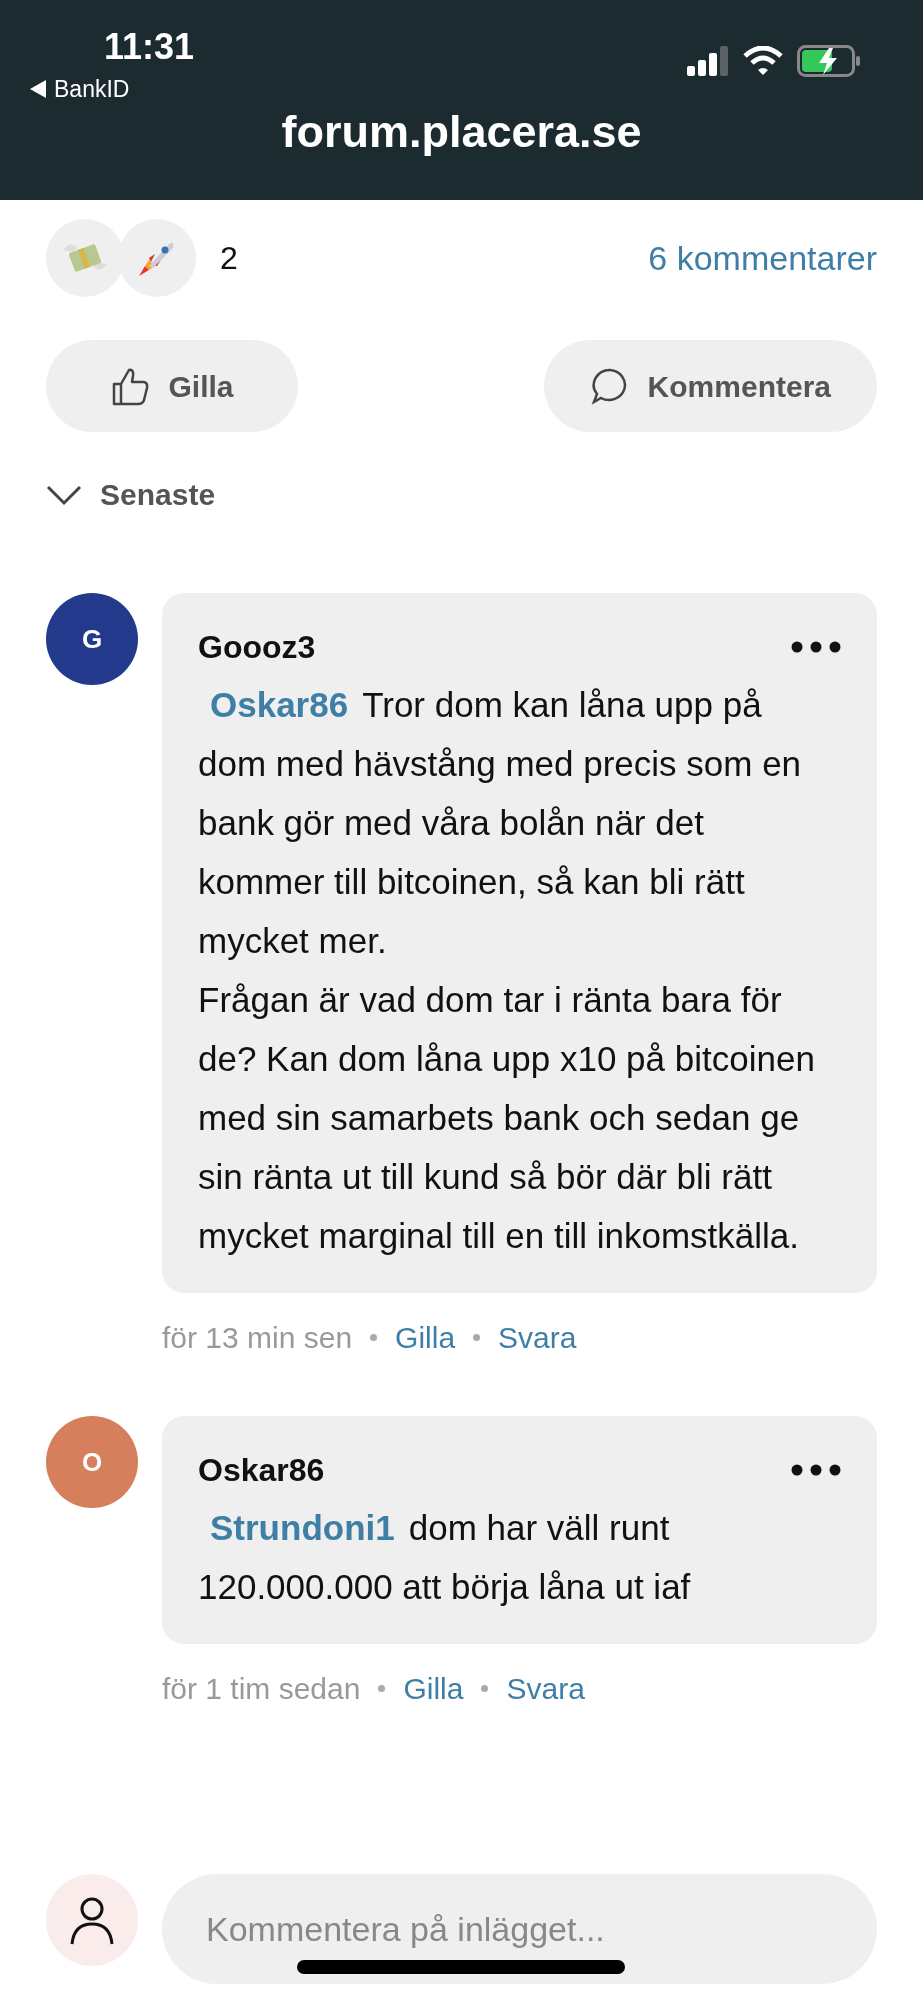  What do you see at coordinates (763, 61) in the screenshot?
I see `wifi-icon` at bounding box center [763, 61].